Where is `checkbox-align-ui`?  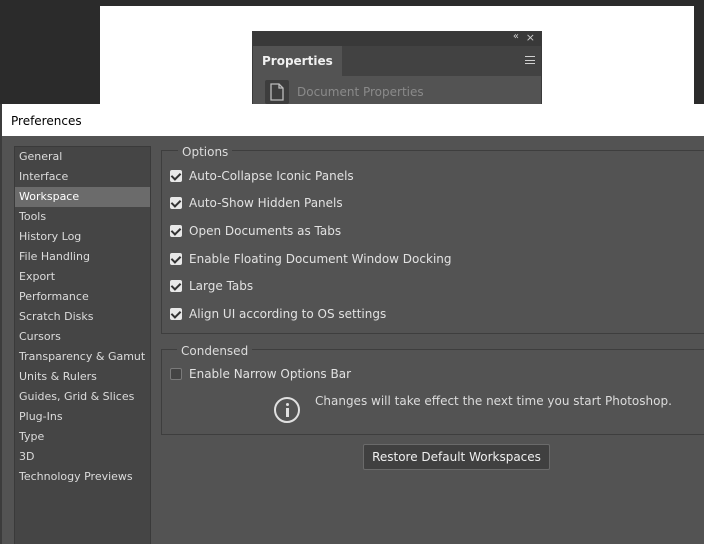
checkbox-align-ui is located at coordinates (176, 314).